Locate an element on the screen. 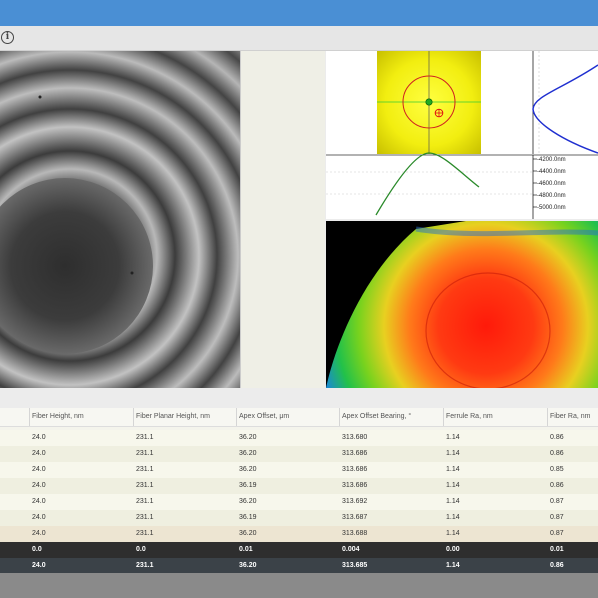 Image resolution: width=598 pixels, height=598 pixels. fiber-center-marker is located at coordinates (429, 102).